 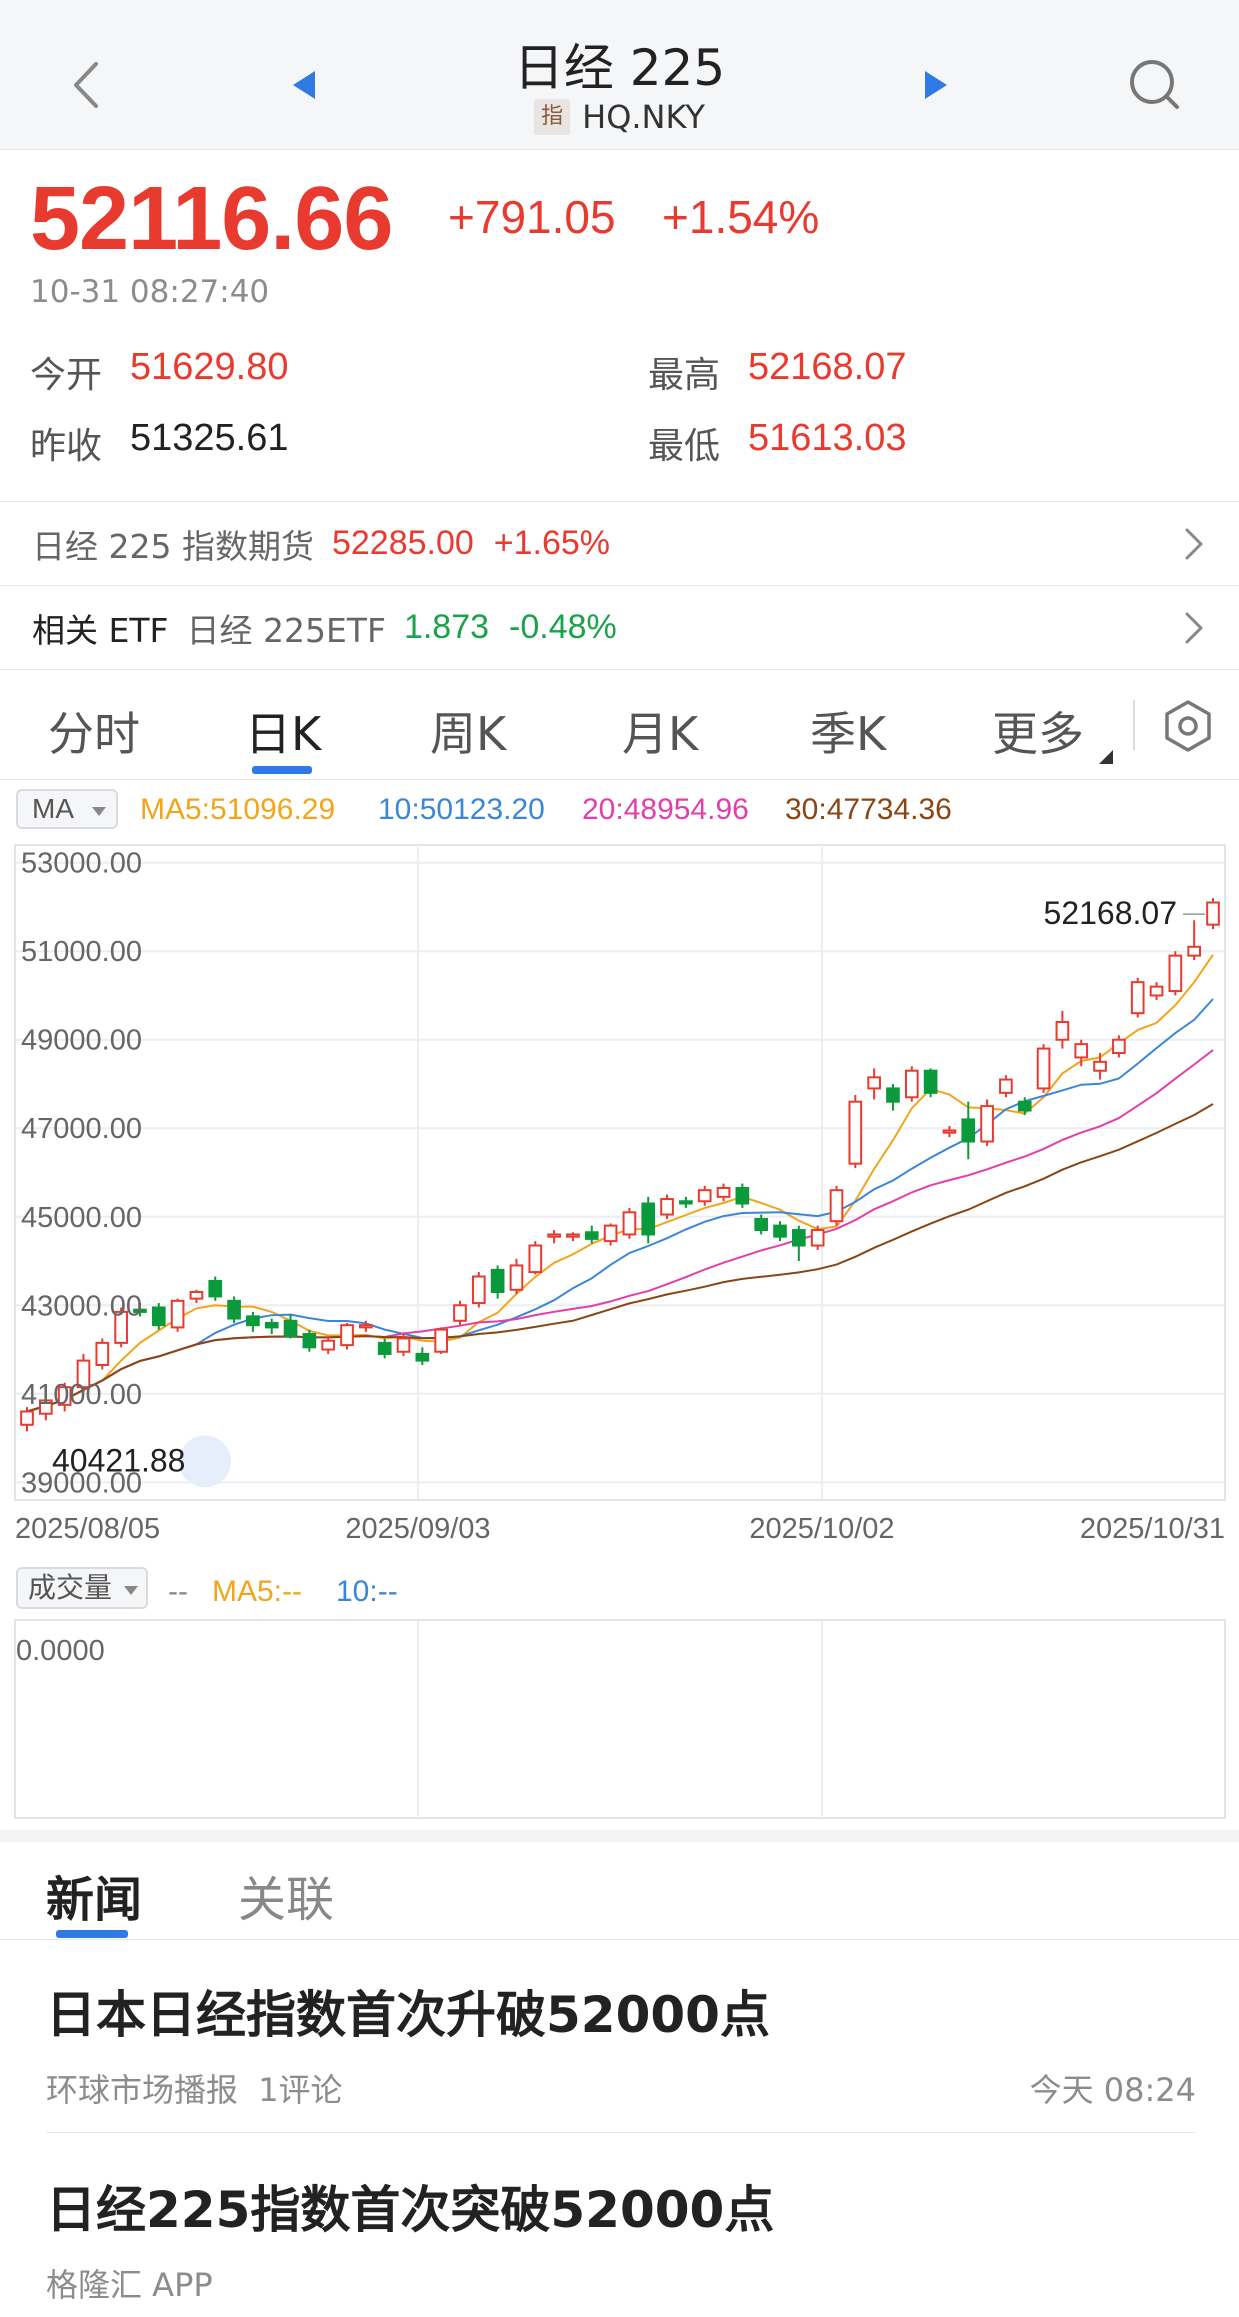 I want to click on max-price-label: 52168.07, so click(x=1110, y=913).